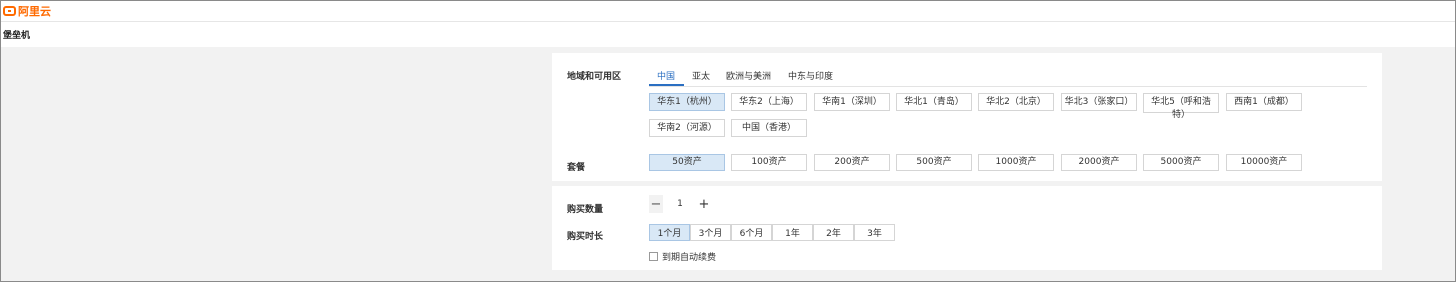 The width and height of the screenshot is (1456, 282). Describe the element at coordinates (704, 204) in the screenshot. I see `increase-button: +` at that location.